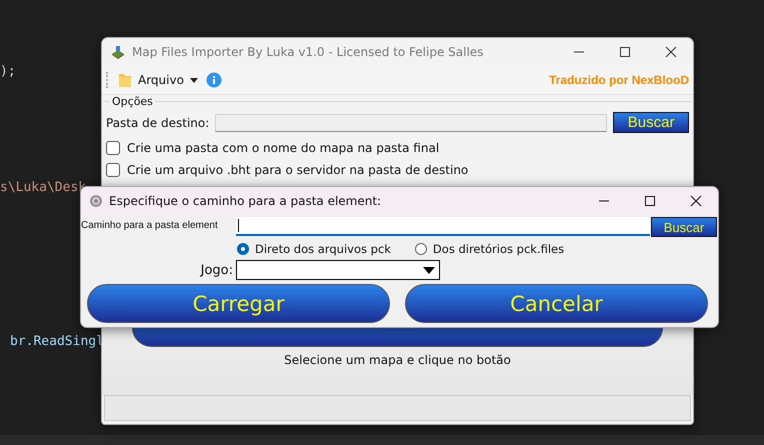 The height and width of the screenshot is (445, 764). What do you see at coordinates (618, 80) in the screenshot?
I see `credit-label: Traduzido por NexBlooD` at bounding box center [618, 80].